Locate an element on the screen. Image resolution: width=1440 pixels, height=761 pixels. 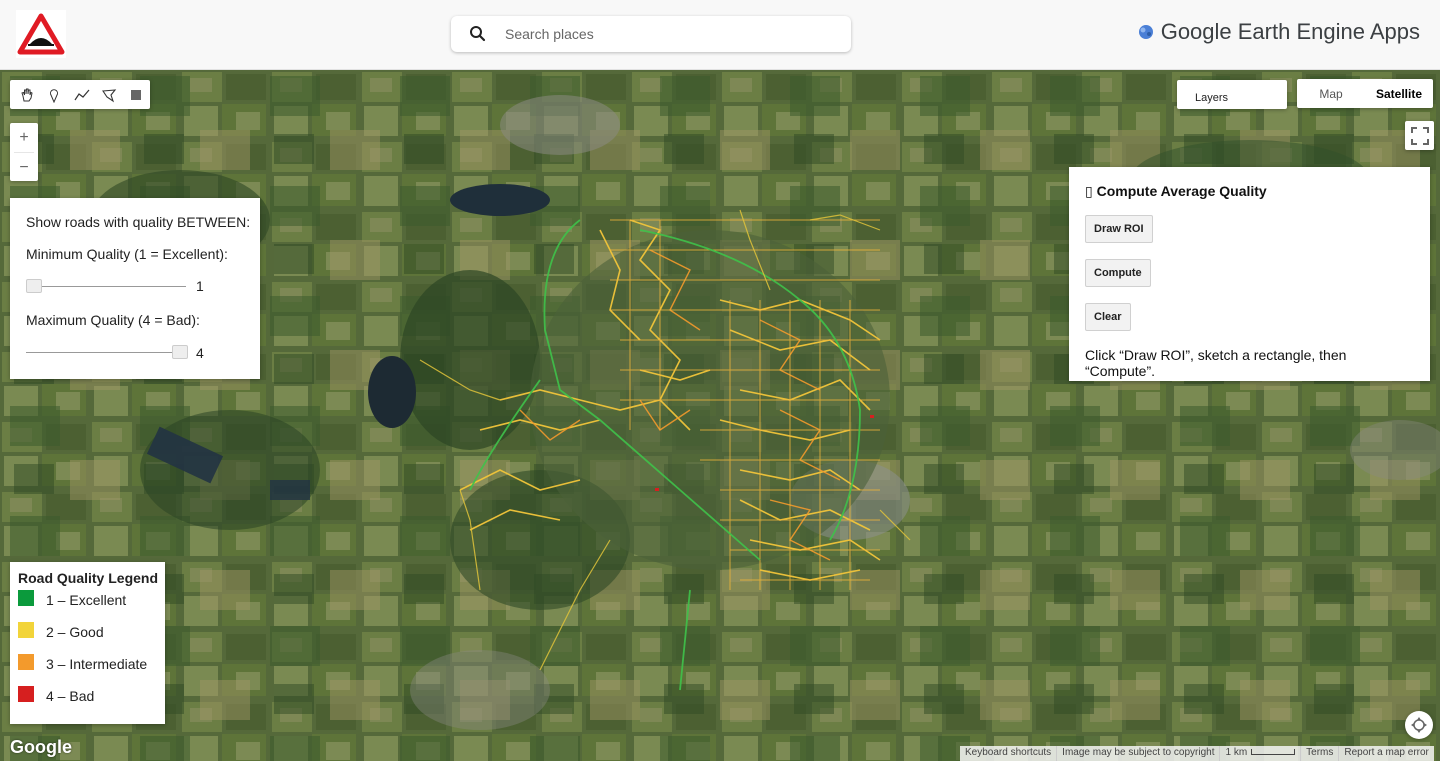
app-logo is located at coordinates (41, 34).